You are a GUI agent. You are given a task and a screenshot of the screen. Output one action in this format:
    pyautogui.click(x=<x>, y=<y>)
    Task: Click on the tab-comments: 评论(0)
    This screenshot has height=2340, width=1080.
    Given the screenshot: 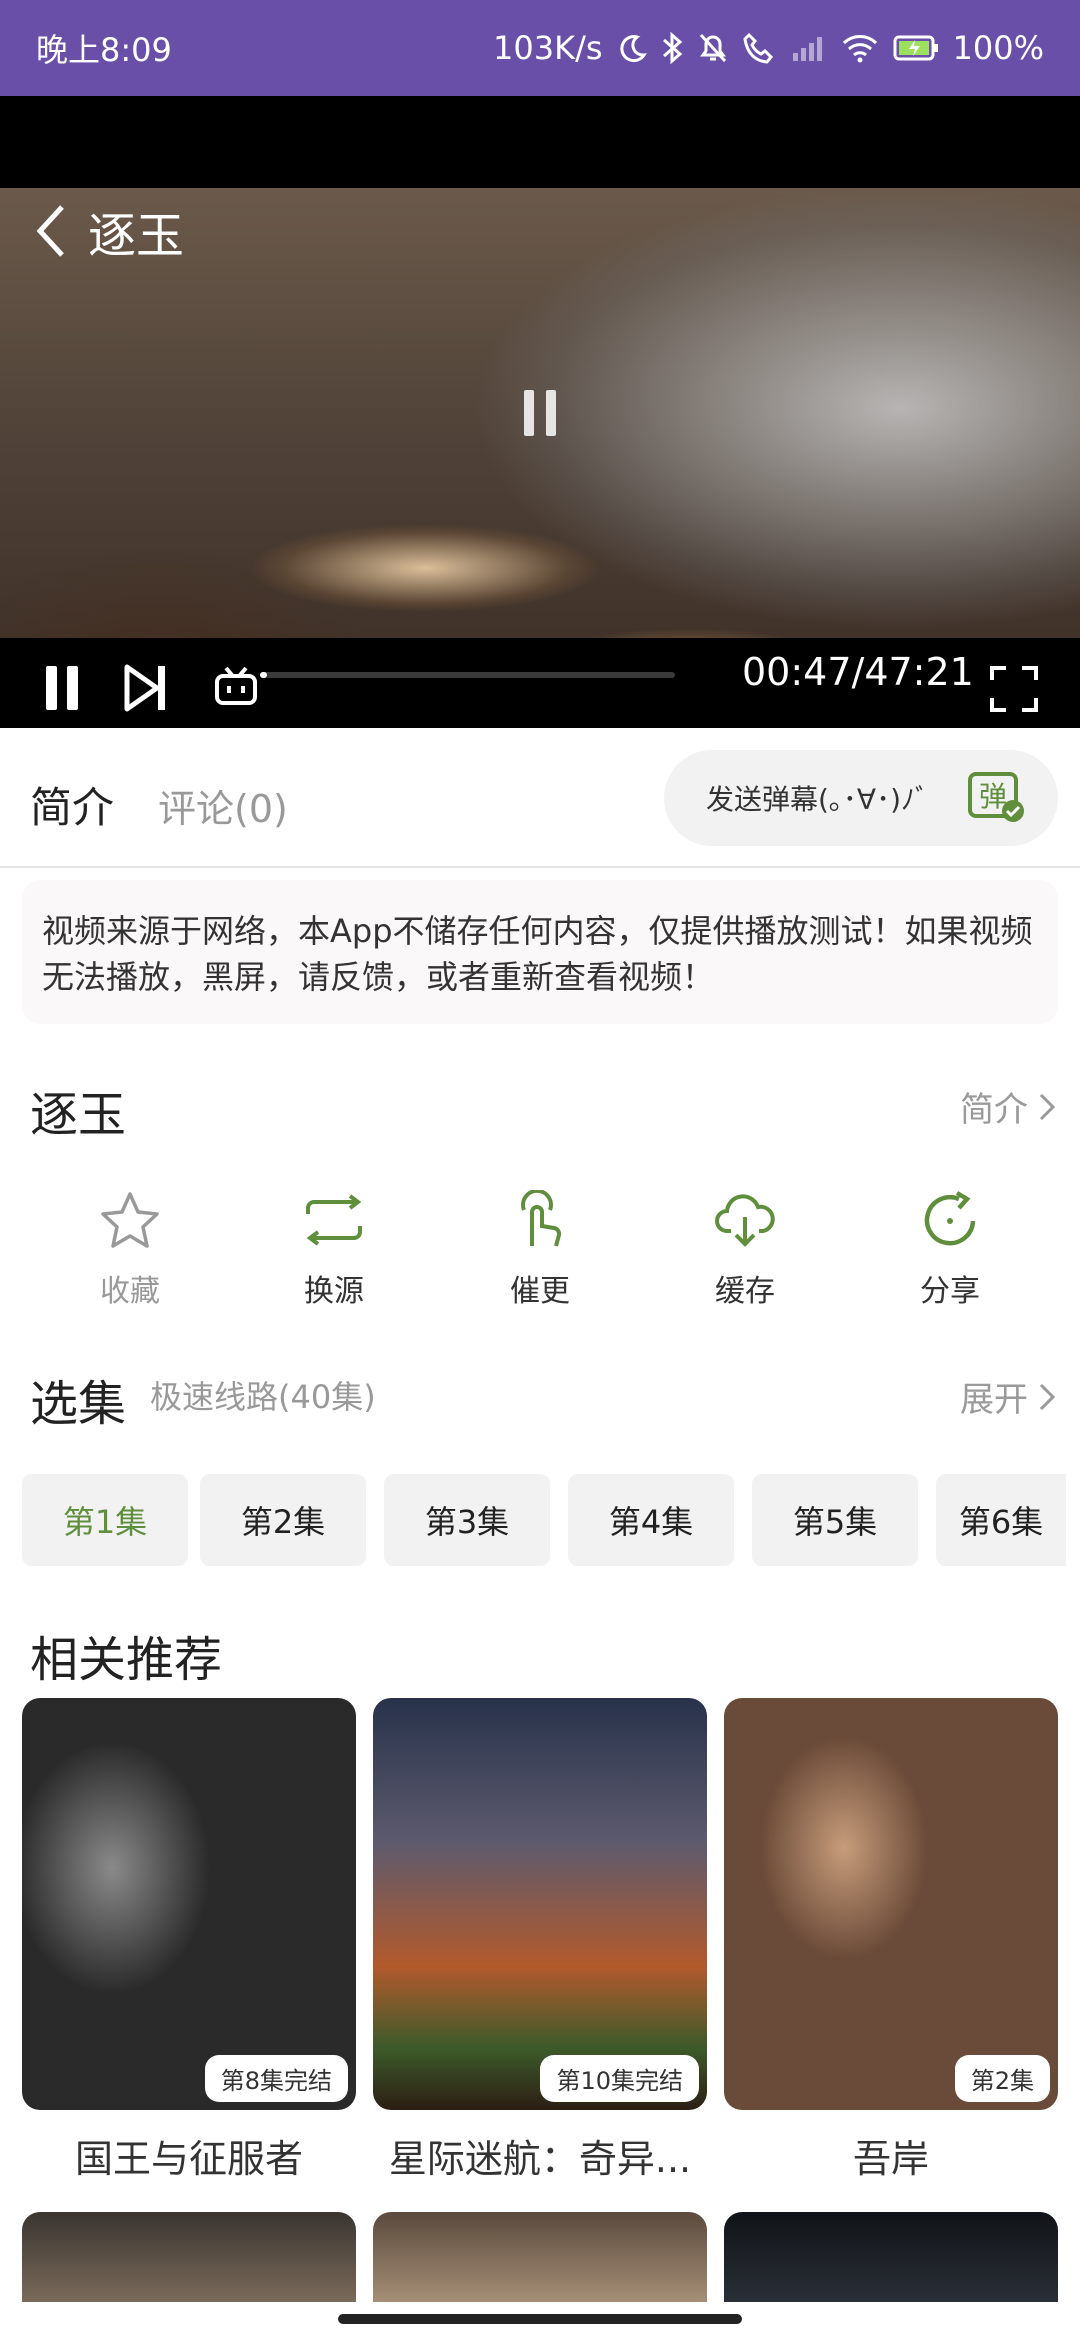 What is the action you would take?
    pyautogui.click(x=223, y=805)
    